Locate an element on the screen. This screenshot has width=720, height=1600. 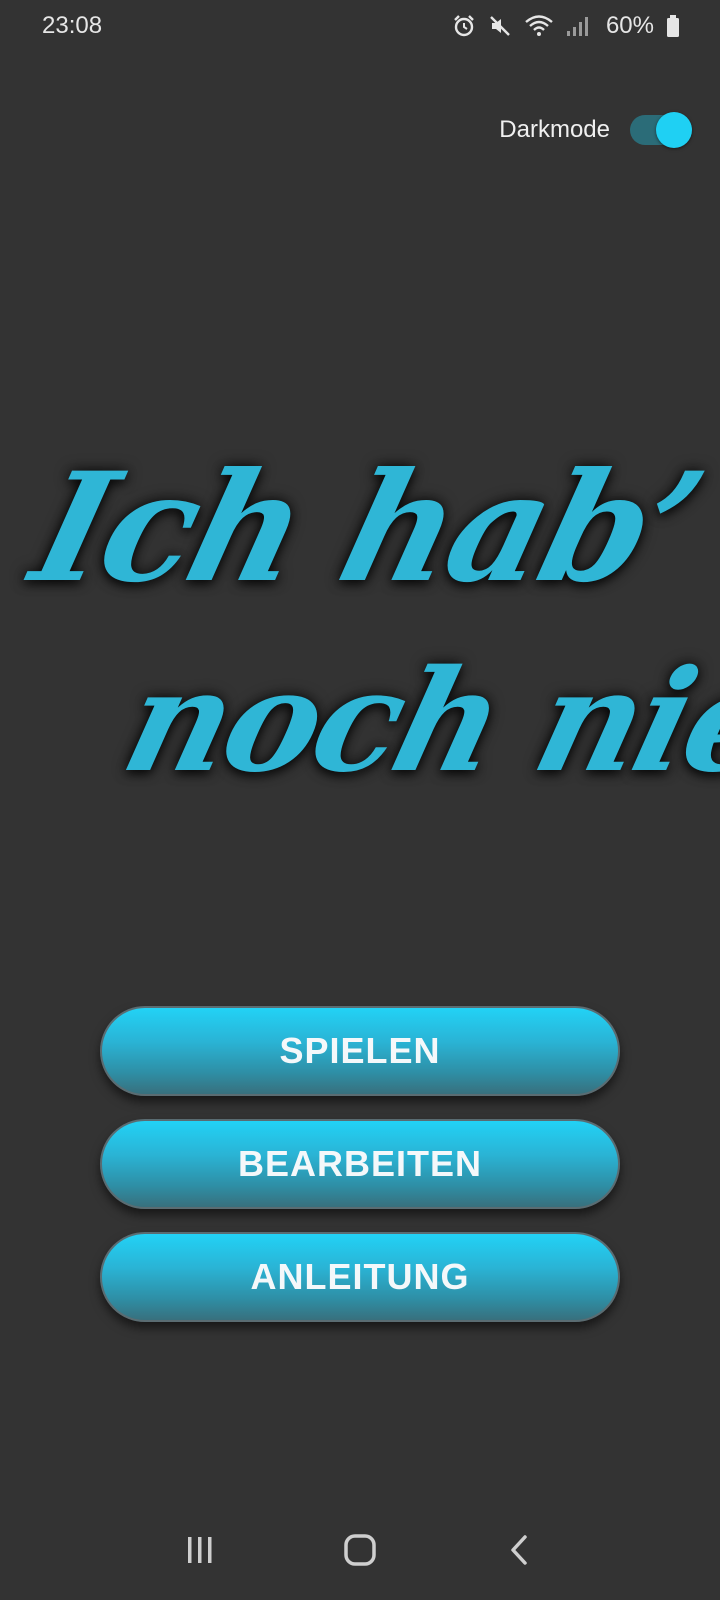
status-icons: 60% is located at coordinates (566, 26).